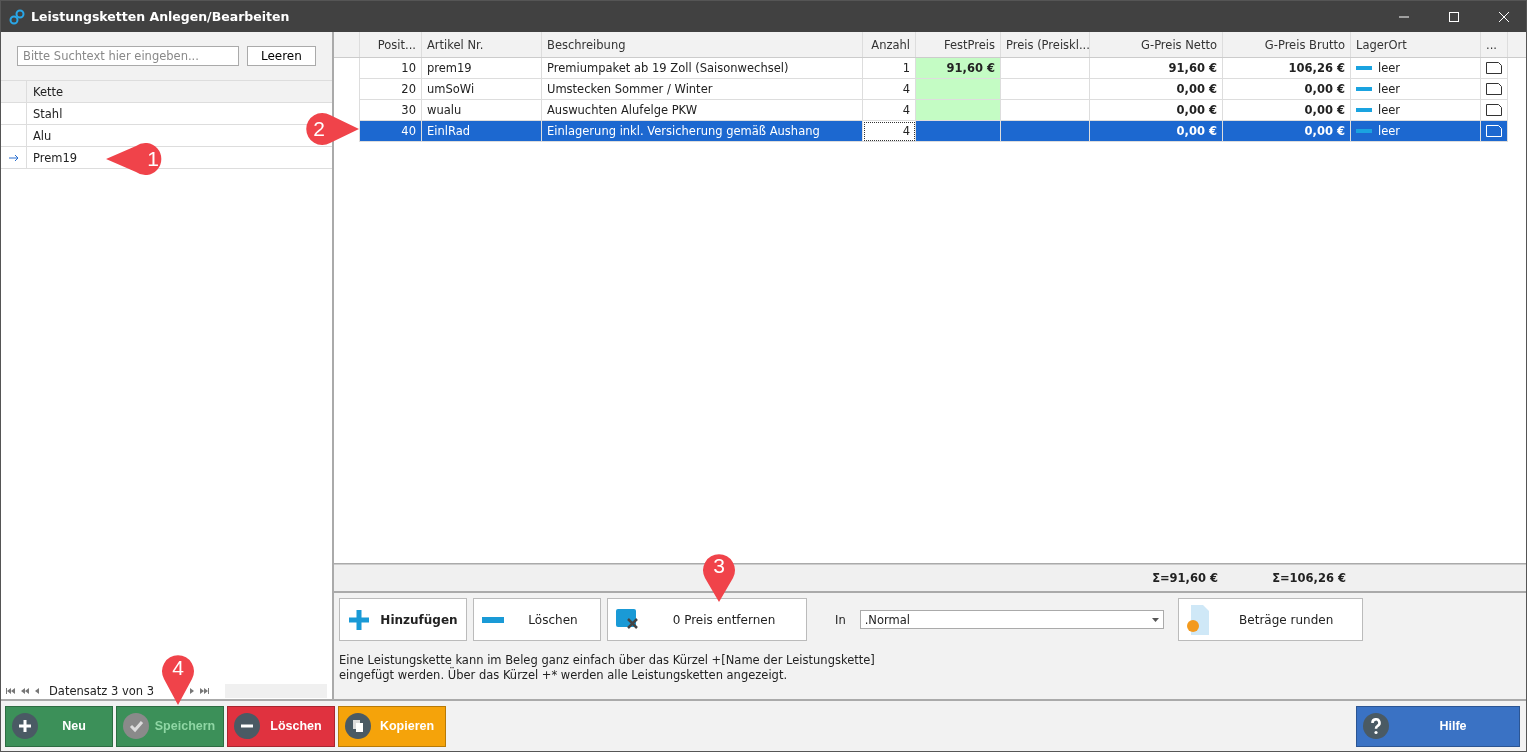  Describe the element at coordinates (482, 131) in the screenshot. I see `table-cell: EinlRad` at that location.